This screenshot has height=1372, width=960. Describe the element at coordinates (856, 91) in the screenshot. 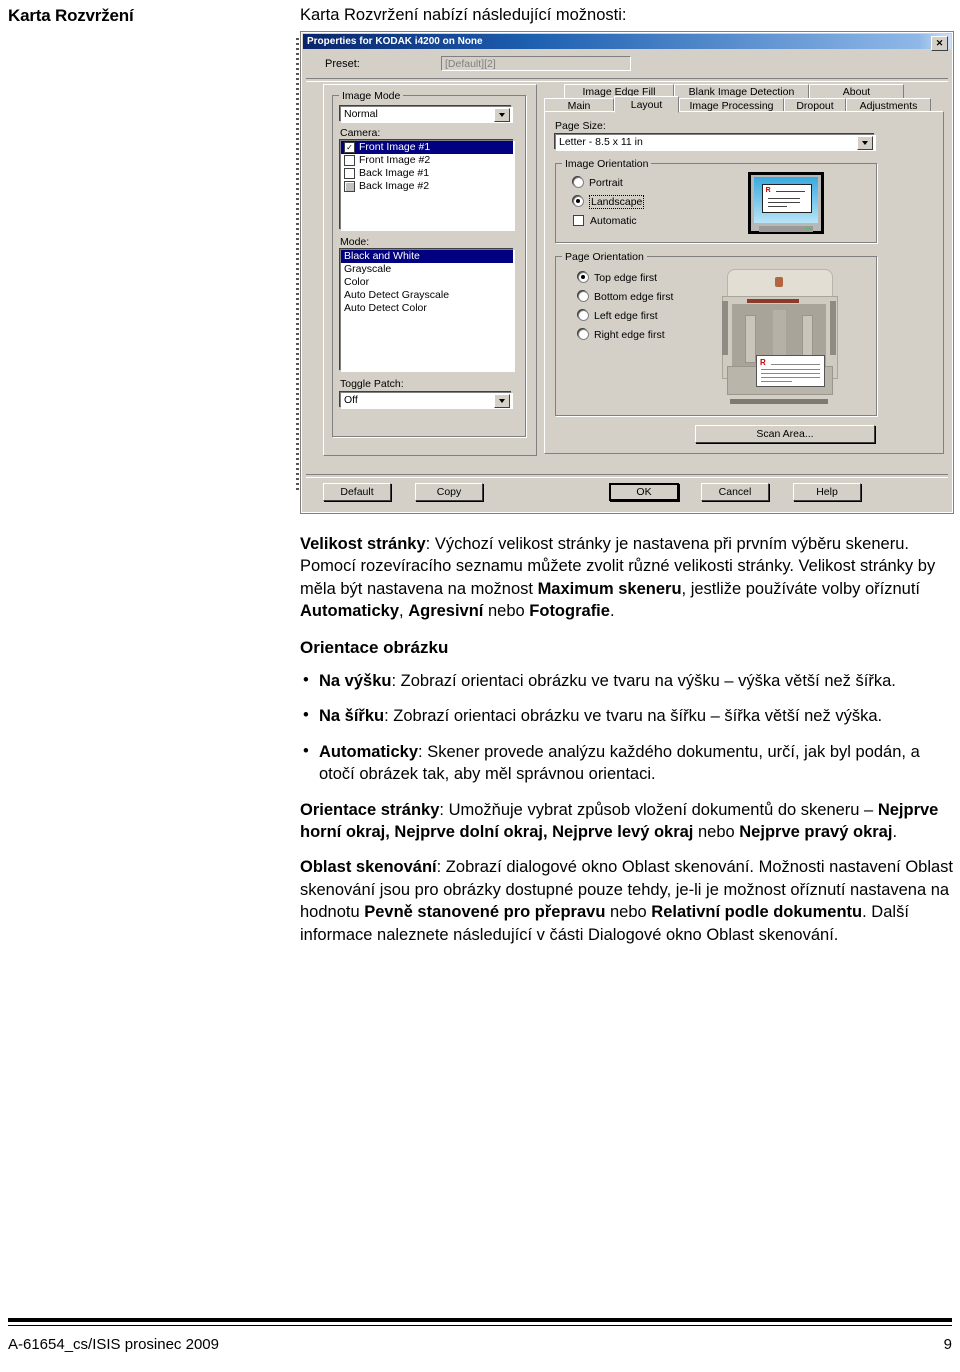

I see `tab-about: About` at that location.